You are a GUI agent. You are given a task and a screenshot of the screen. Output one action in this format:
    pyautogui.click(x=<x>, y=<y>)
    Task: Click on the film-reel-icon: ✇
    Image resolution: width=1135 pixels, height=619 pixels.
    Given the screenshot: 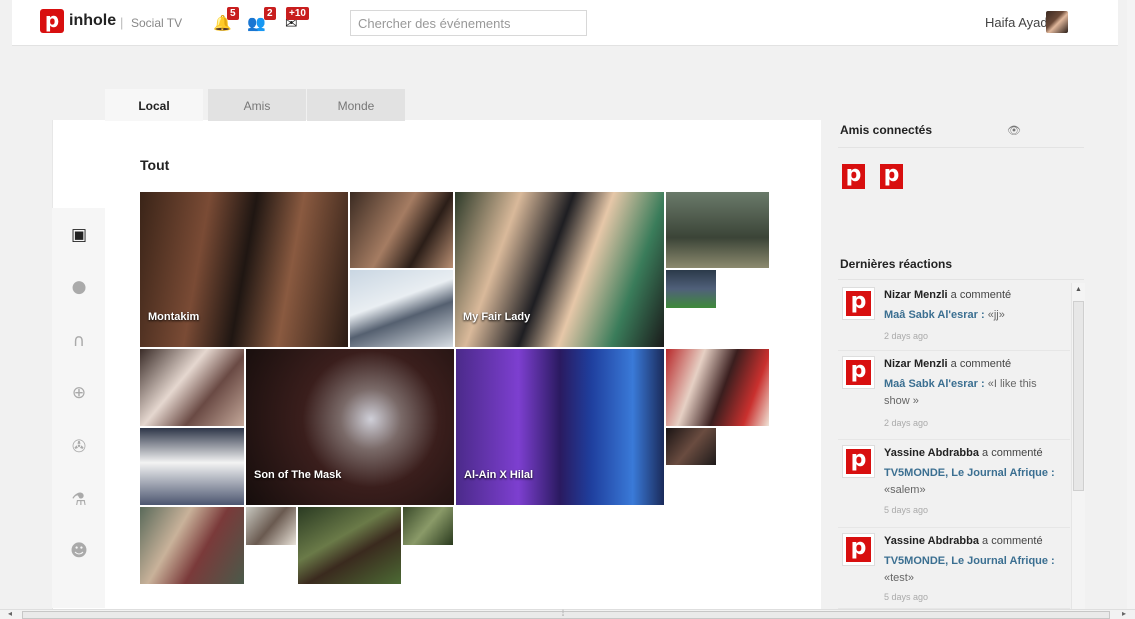 What is the action you would take?
    pyautogui.click(x=79, y=447)
    